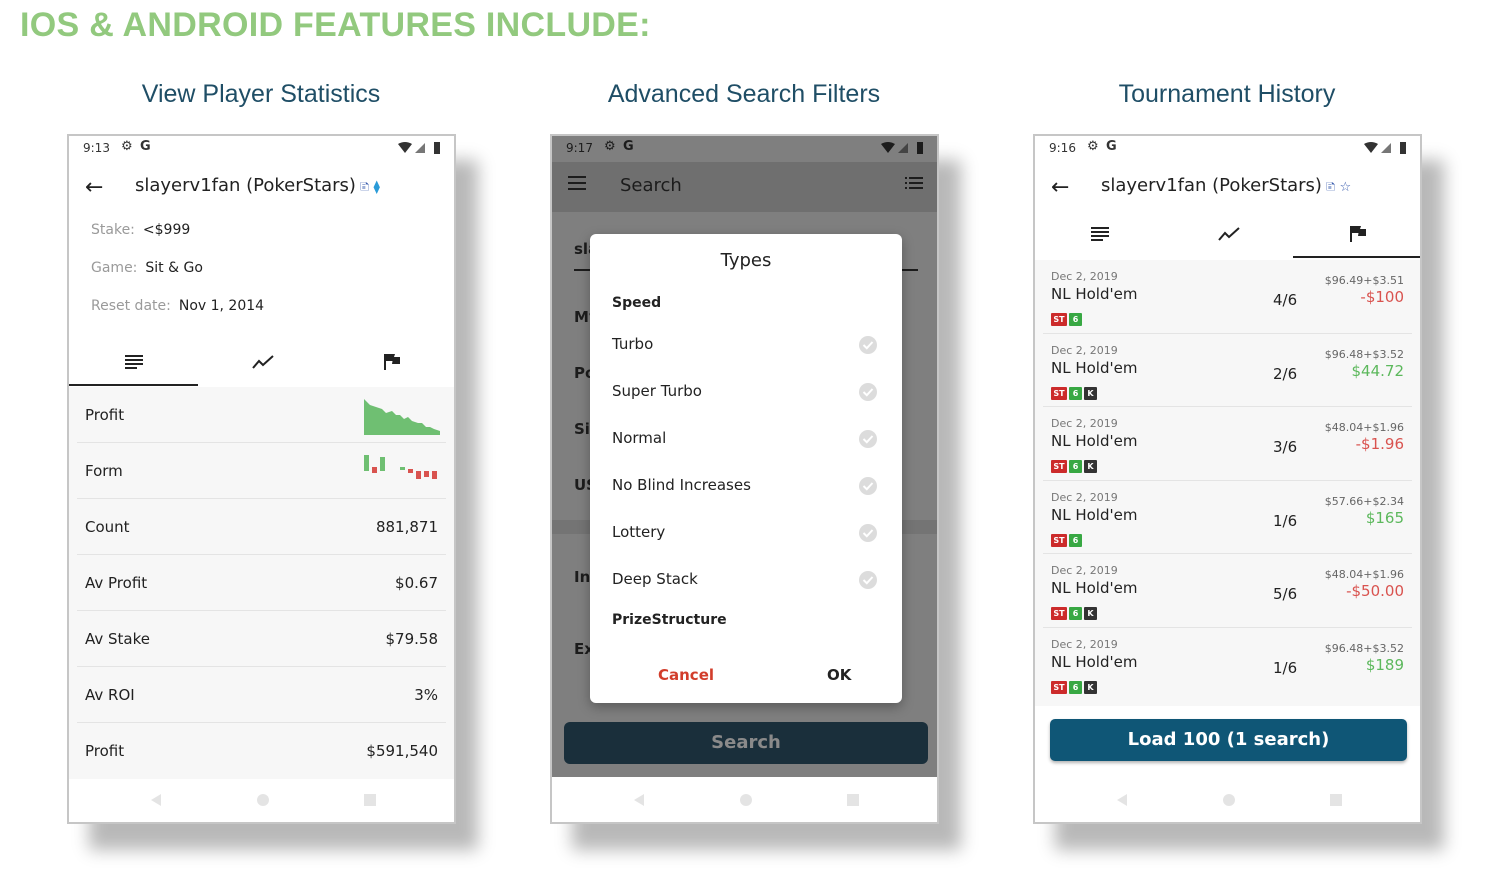 The width and height of the screenshot is (1493, 882). I want to click on stat-value: $79.58, so click(412, 639).